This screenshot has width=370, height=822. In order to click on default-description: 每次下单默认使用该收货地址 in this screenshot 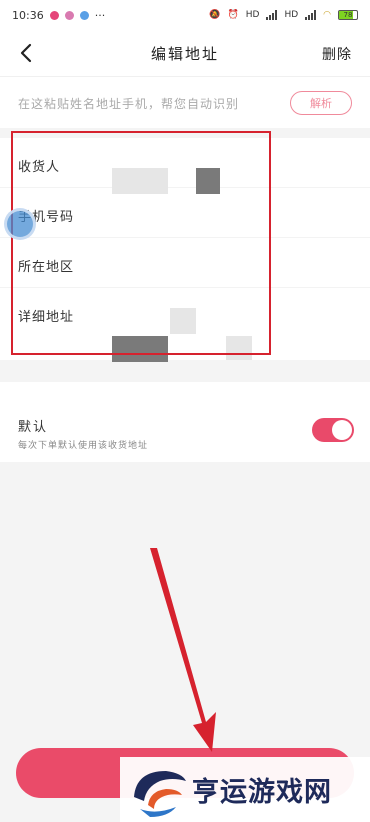, I will do `click(83, 446)`.